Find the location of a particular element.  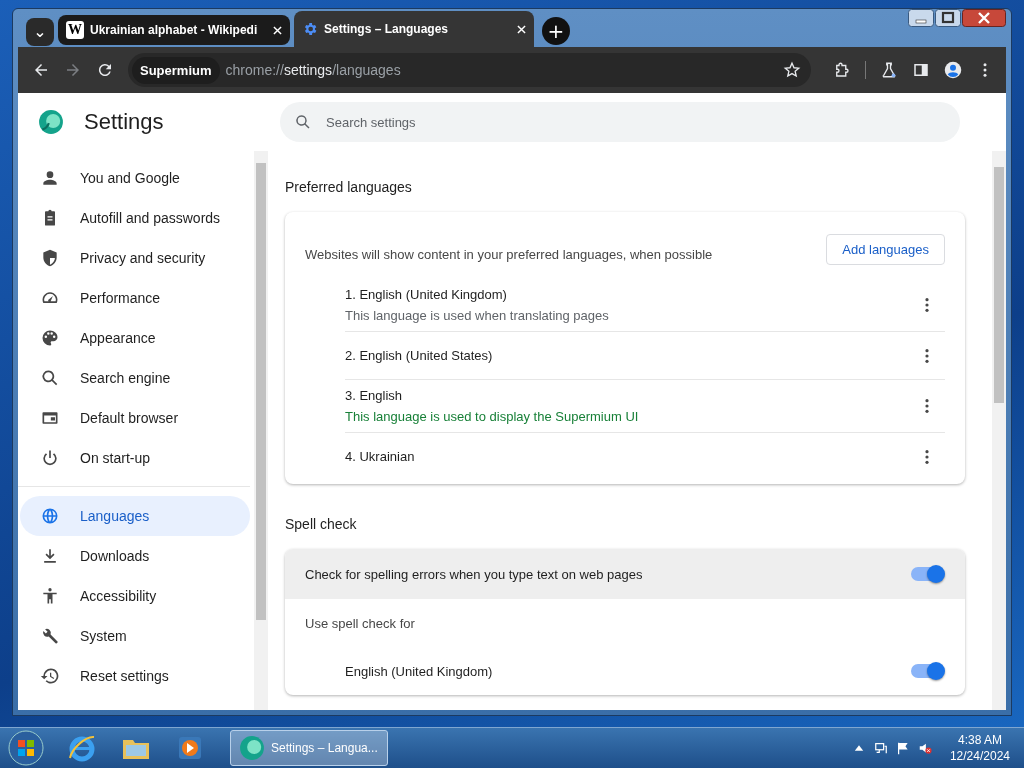

sidebar-item: Reset settings is located at coordinates (134, 676).